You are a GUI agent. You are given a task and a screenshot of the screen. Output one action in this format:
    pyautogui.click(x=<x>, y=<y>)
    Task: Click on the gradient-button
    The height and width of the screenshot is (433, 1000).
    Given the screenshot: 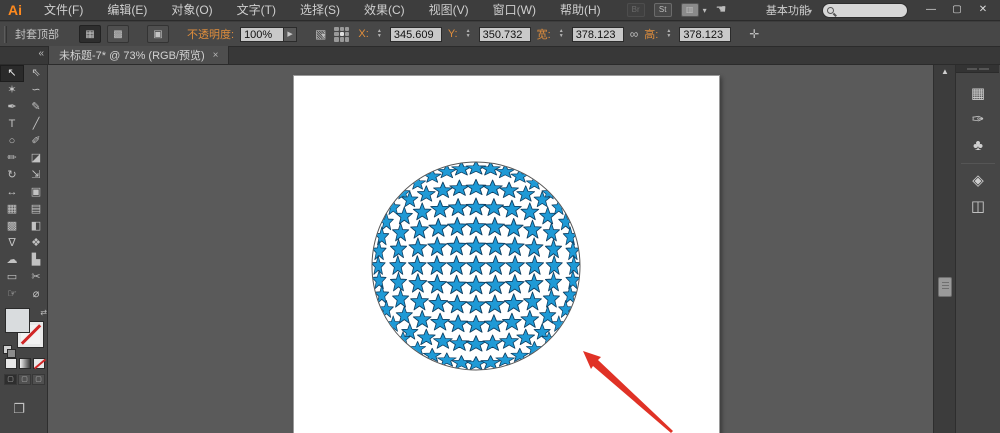 What is the action you would take?
    pyautogui.click(x=25, y=363)
    